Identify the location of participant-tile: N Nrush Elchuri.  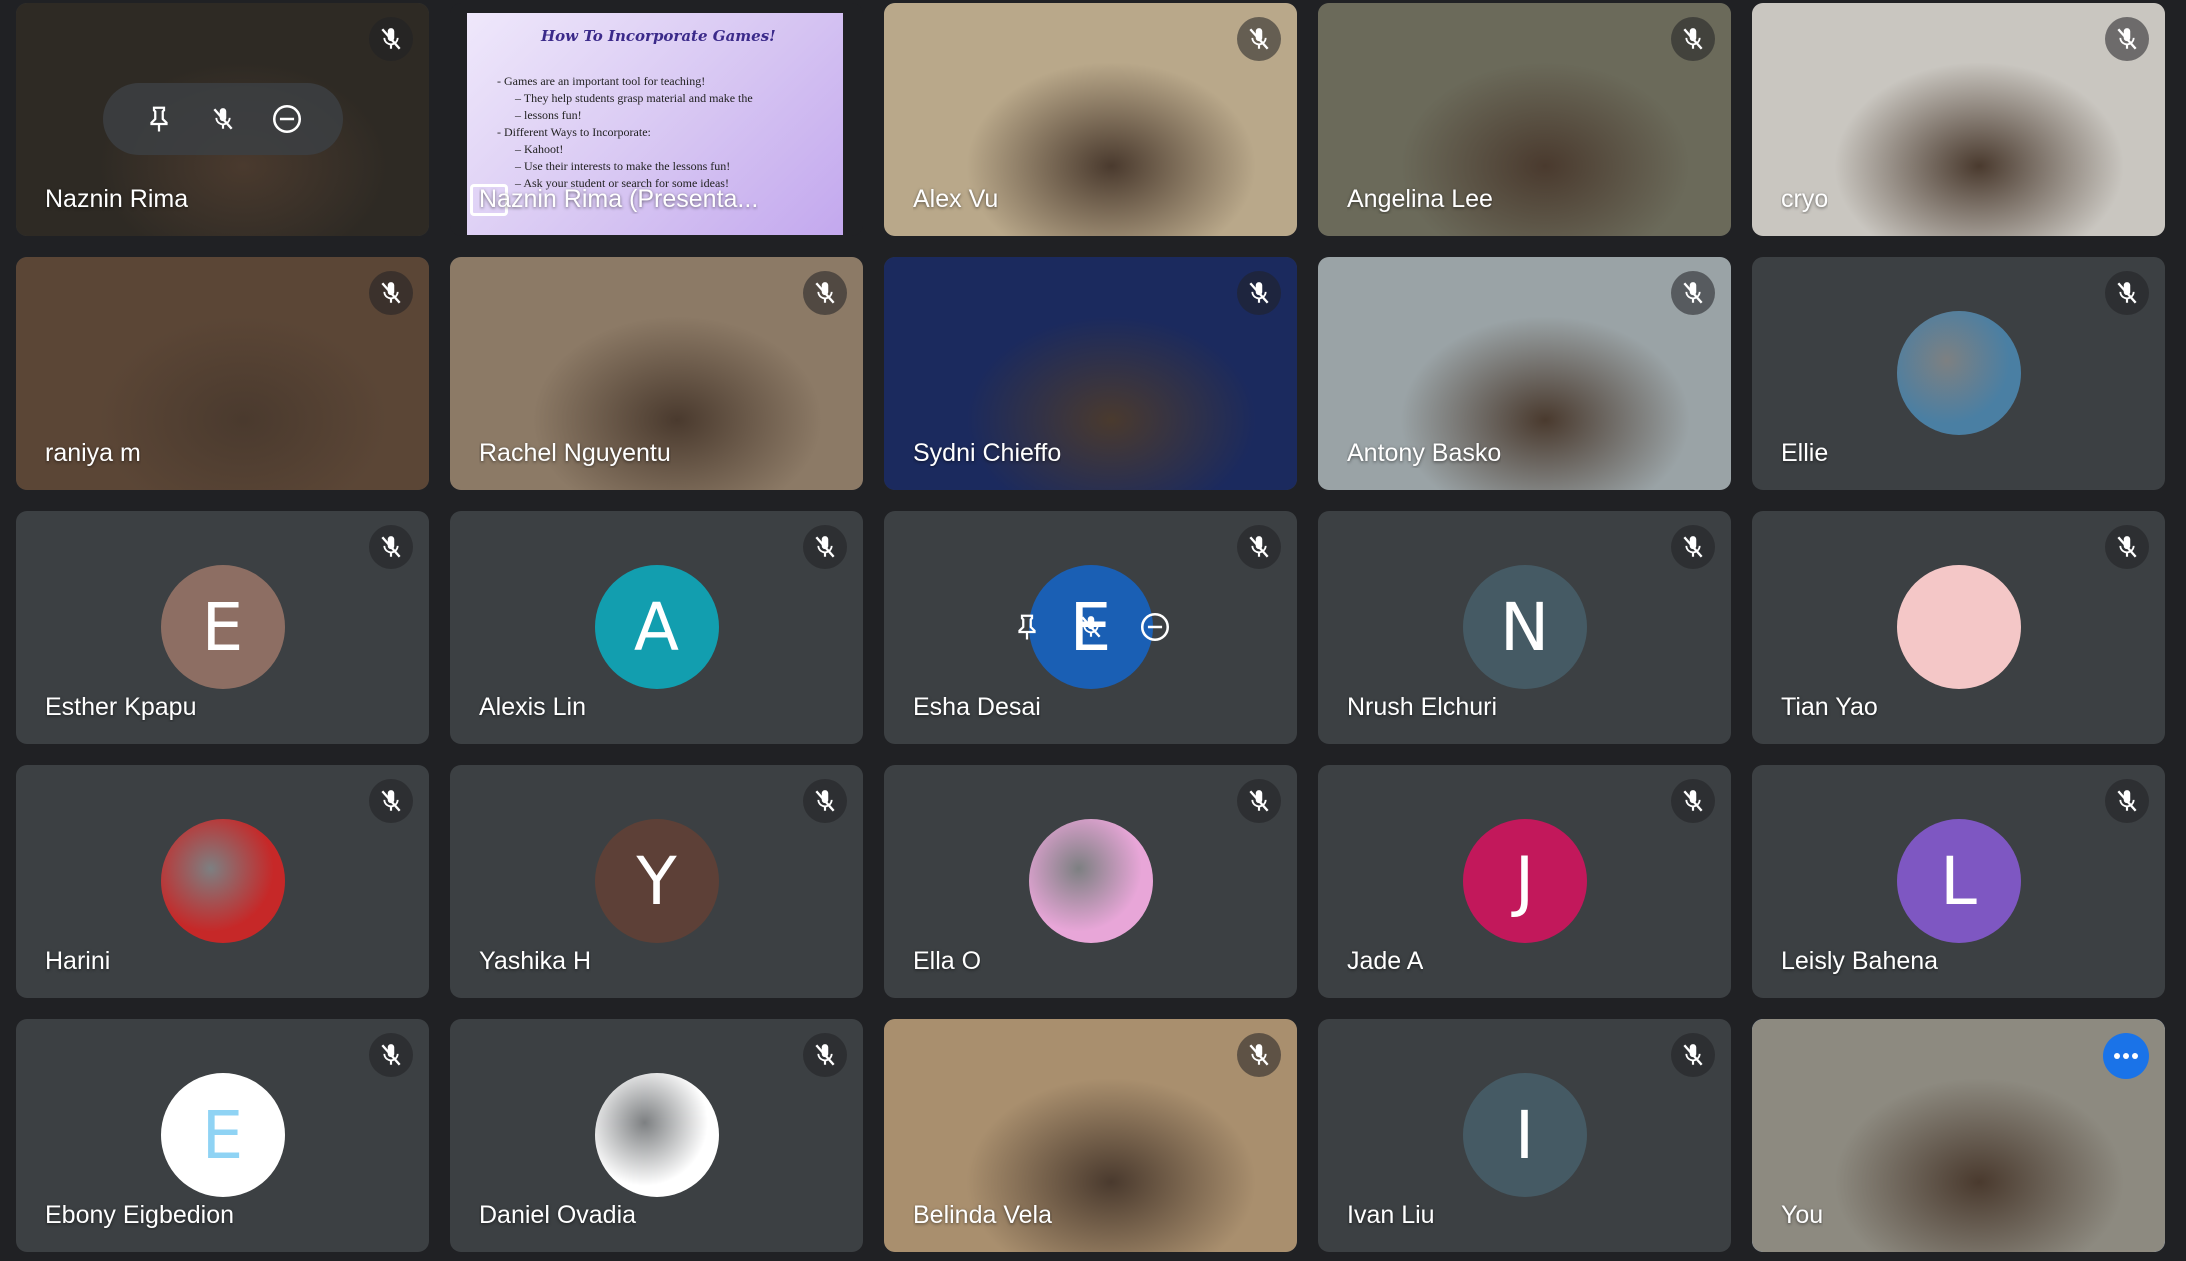
(1524, 627).